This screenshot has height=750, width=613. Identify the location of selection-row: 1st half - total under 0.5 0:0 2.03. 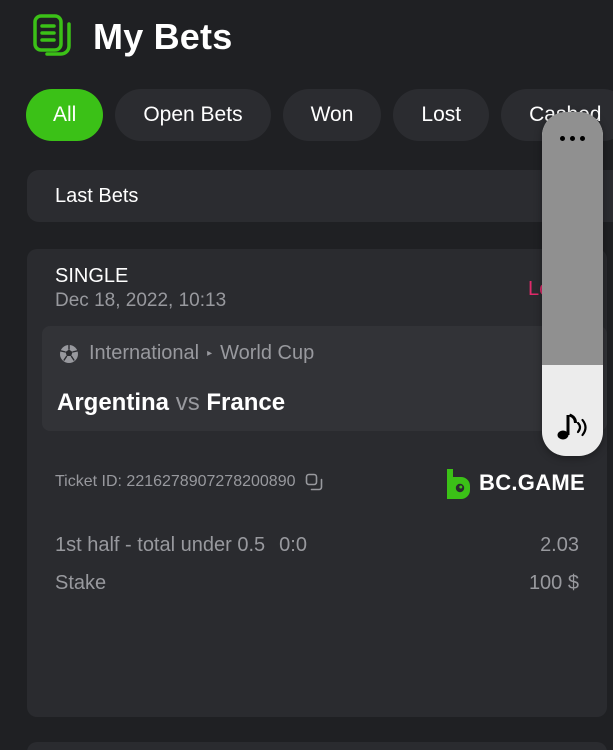
(317, 545).